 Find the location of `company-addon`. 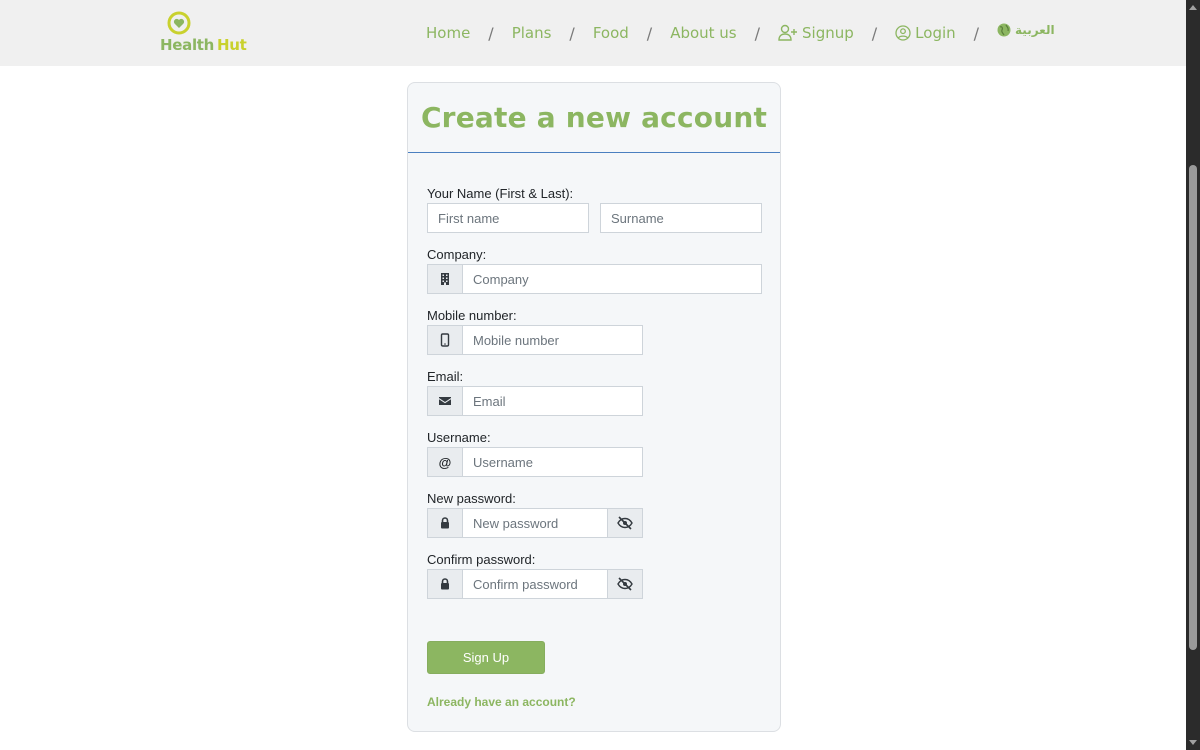

company-addon is located at coordinates (445, 279).